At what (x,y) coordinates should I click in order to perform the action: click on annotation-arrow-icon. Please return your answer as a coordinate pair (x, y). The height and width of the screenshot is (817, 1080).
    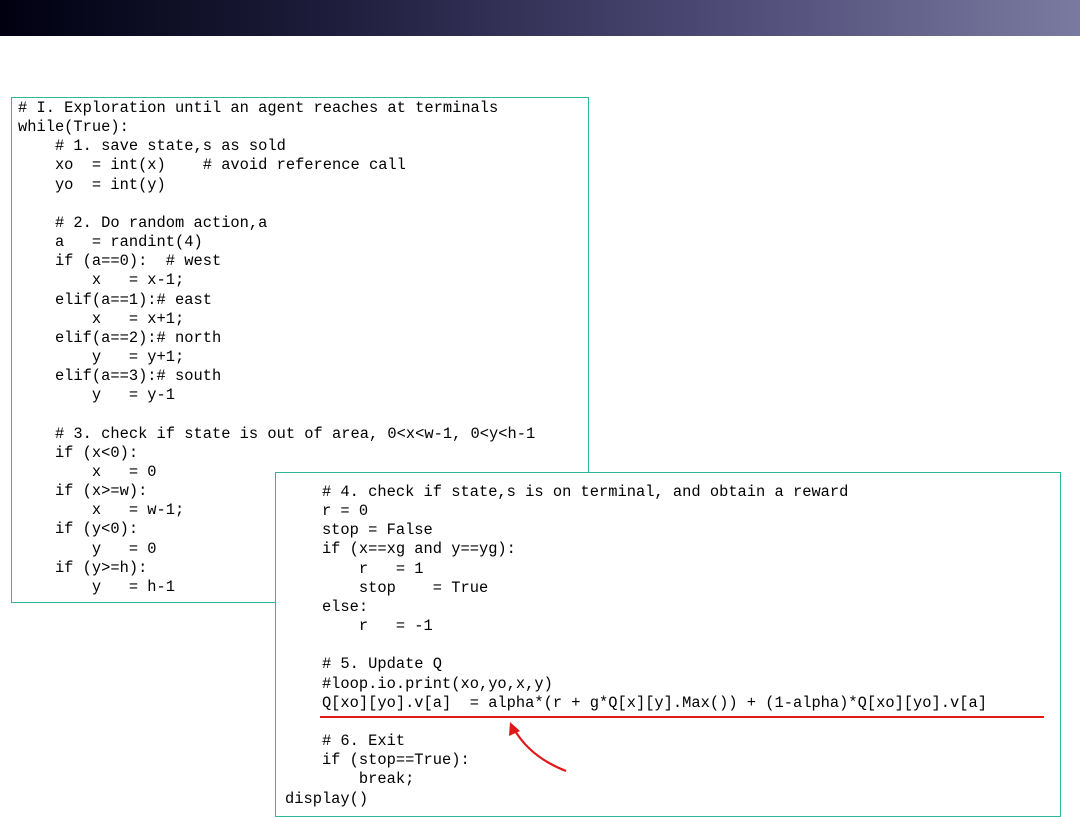
    Looking at the image, I should click on (538, 747).